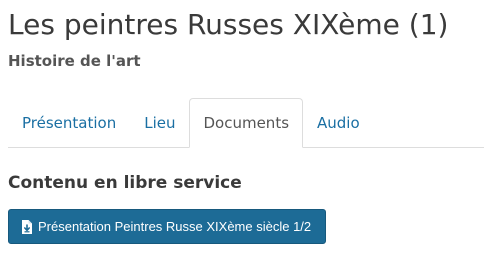  Describe the element at coordinates (125, 183) in the screenshot. I see `section-heading: Contenu en libre service` at that location.